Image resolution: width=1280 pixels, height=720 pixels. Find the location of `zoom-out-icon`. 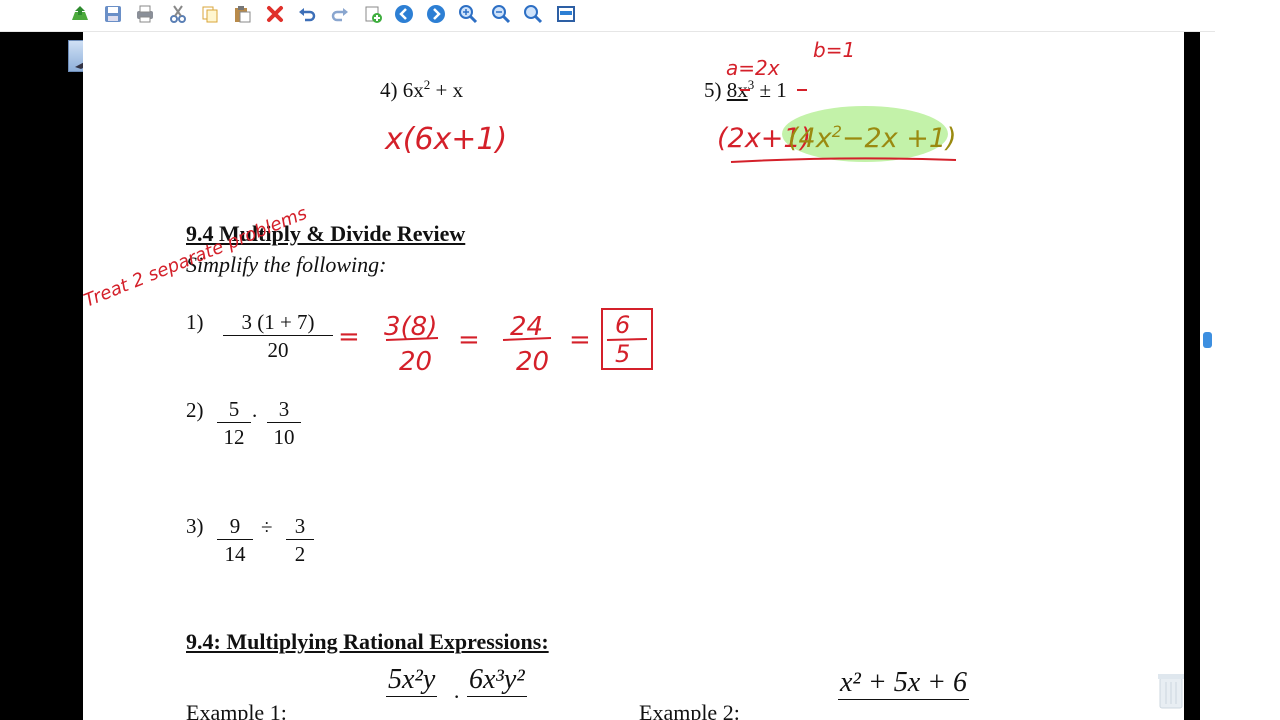

zoom-out-icon is located at coordinates (501, 14).